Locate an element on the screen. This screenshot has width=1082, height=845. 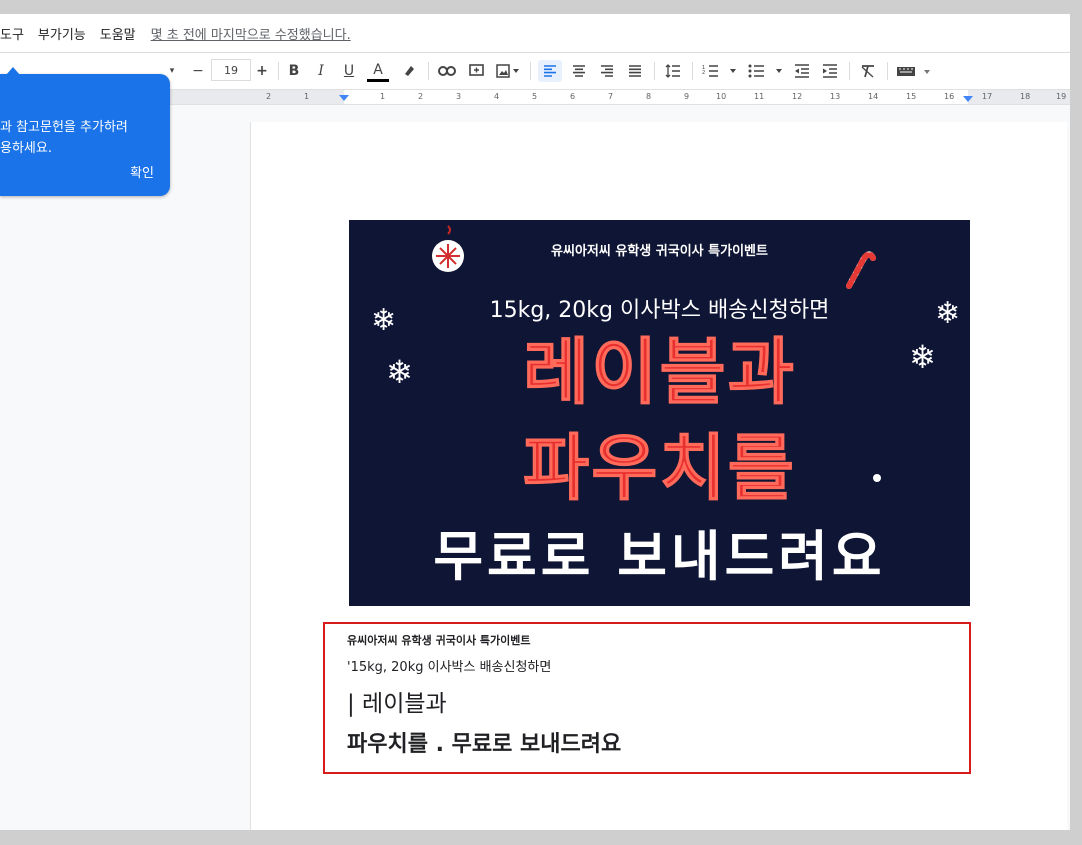
bulleted-list-icon is located at coordinates (766, 71).